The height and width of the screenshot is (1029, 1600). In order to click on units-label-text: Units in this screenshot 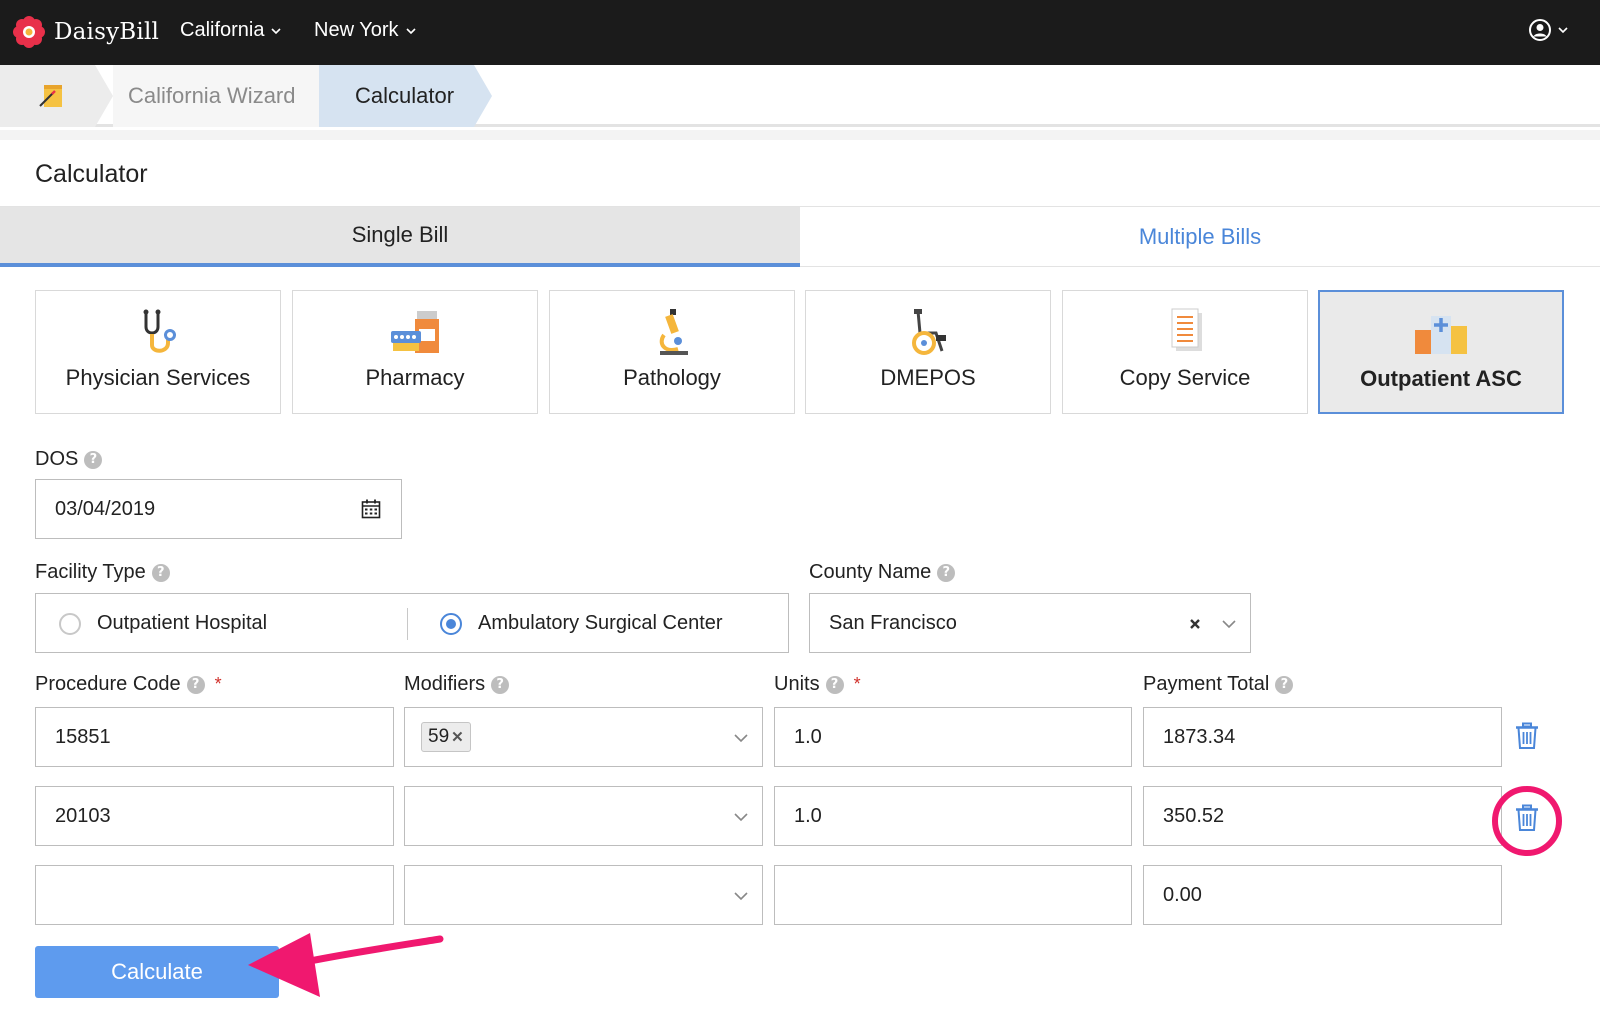, I will do `click(797, 684)`.